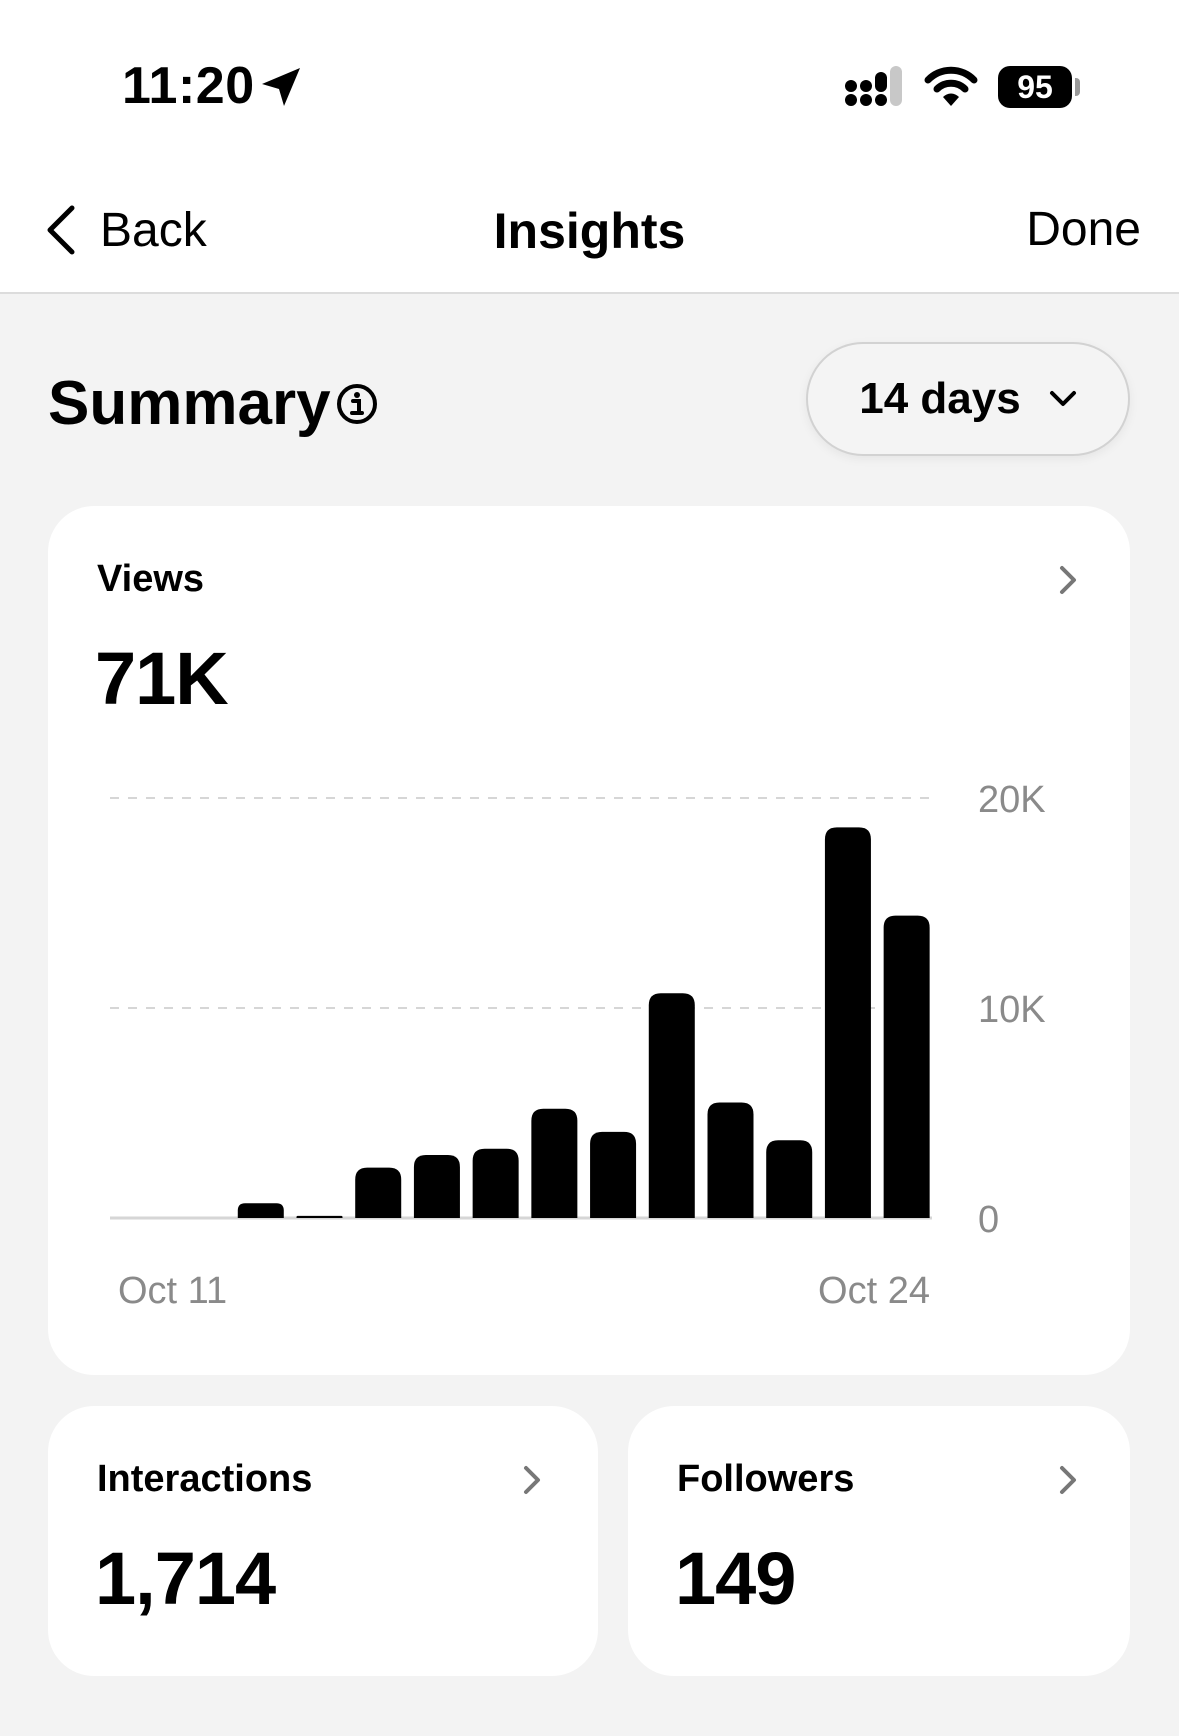  Describe the element at coordinates (323, 1541) in the screenshot. I see `interactions-card: Interactions 1,714` at that location.